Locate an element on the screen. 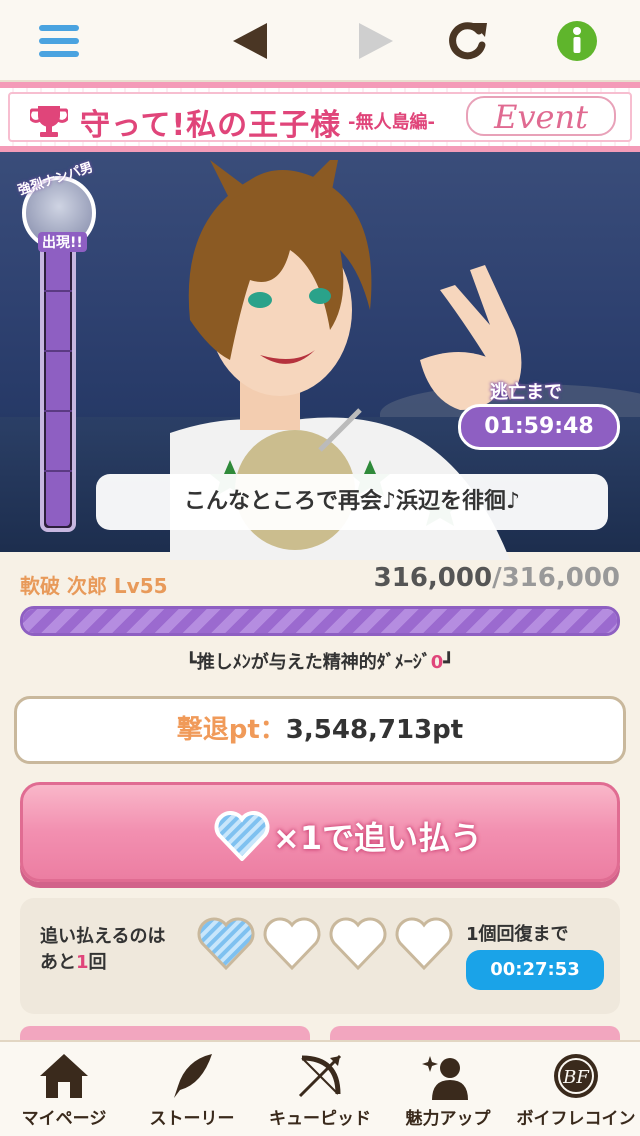  escape-label: 逃亡まで is located at coordinates (526, 392).